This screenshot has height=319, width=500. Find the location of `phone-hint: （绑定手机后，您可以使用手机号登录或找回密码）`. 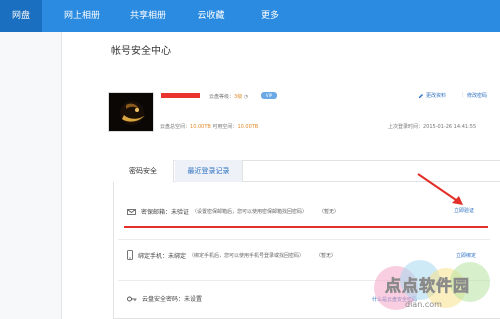

phone-hint: （绑定手机后，您可以使用手机号登录或找回密码） is located at coordinates (247, 255).